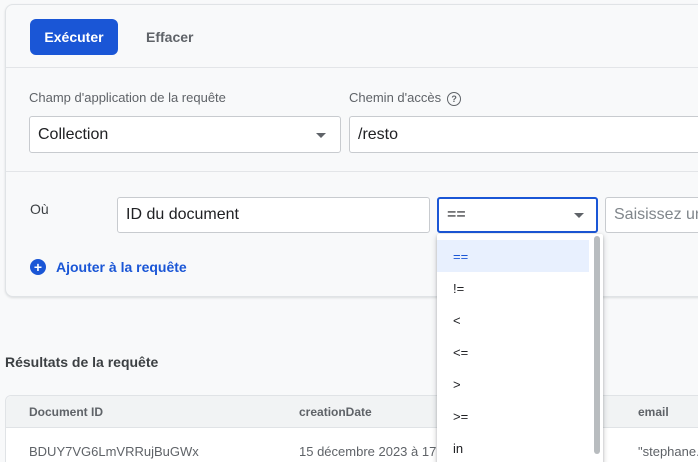 Image resolution: width=698 pixels, height=462 pixels. I want to click on column-header: creationDate, so click(335, 412).